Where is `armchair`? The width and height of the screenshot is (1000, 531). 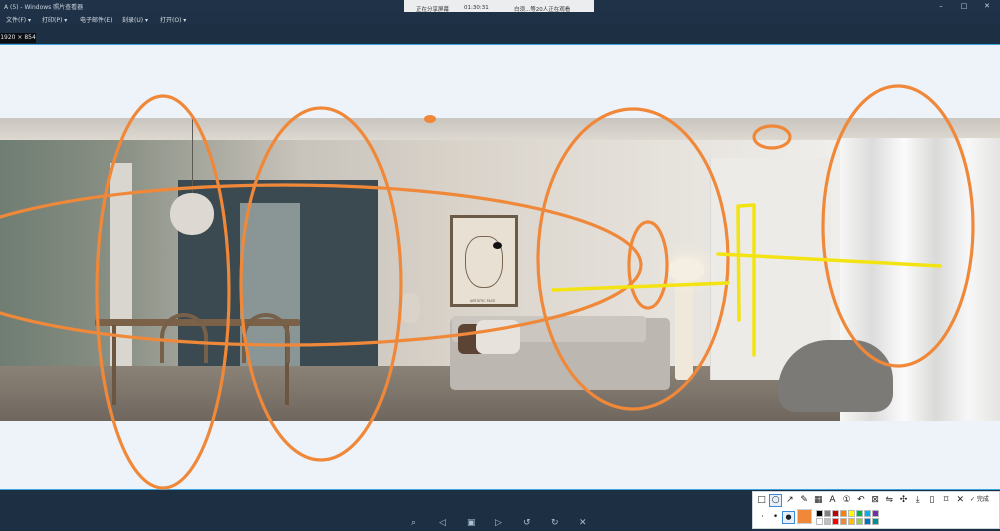
armchair is located at coordinates (835, 376).